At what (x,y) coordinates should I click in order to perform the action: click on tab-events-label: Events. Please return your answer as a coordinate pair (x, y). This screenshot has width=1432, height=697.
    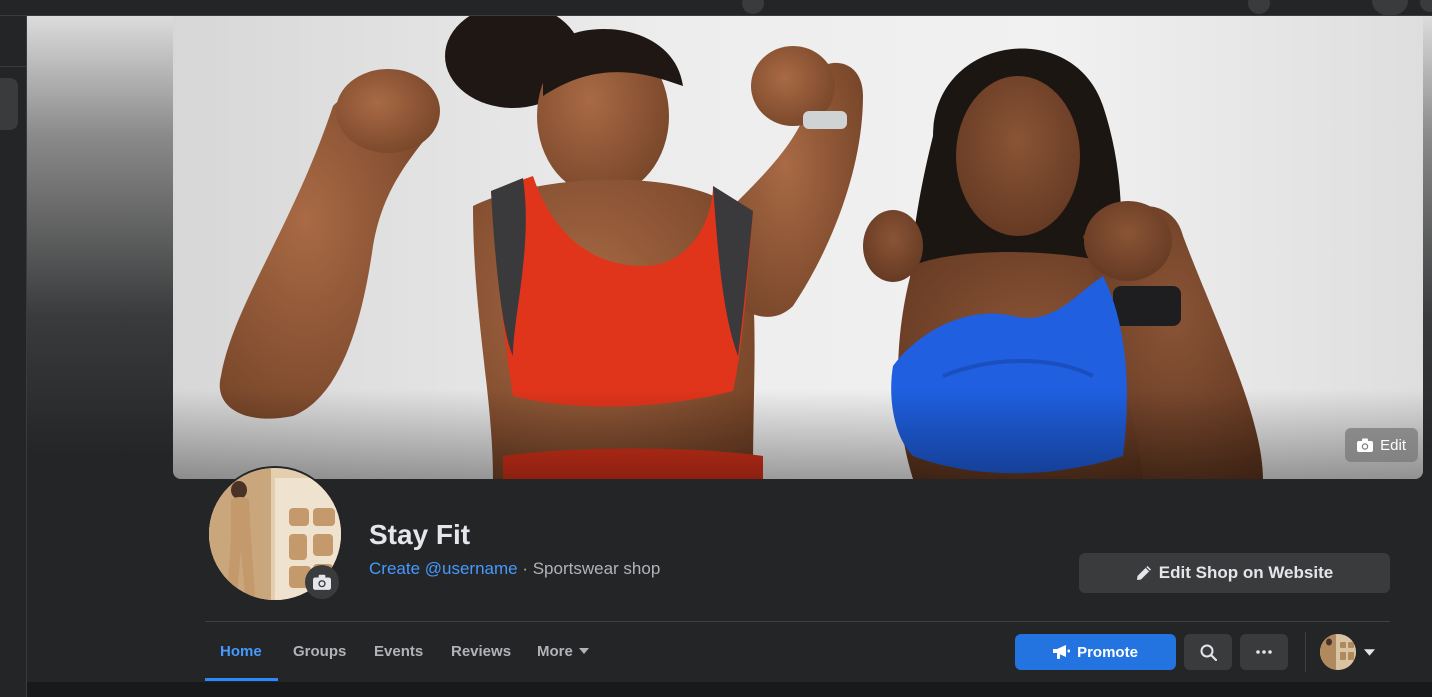
    Looking at the image, I should click on (399, 651).